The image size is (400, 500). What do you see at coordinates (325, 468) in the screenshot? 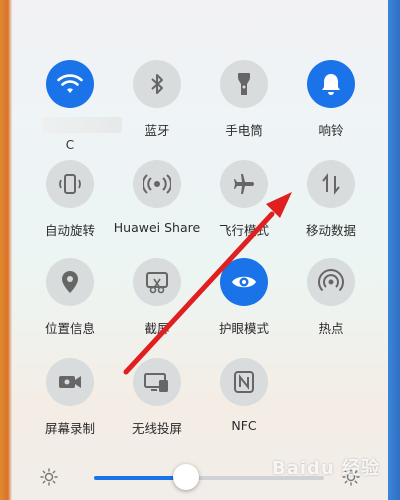
I see `watermark: Baidu 经验` at bounding box center [325, 468].